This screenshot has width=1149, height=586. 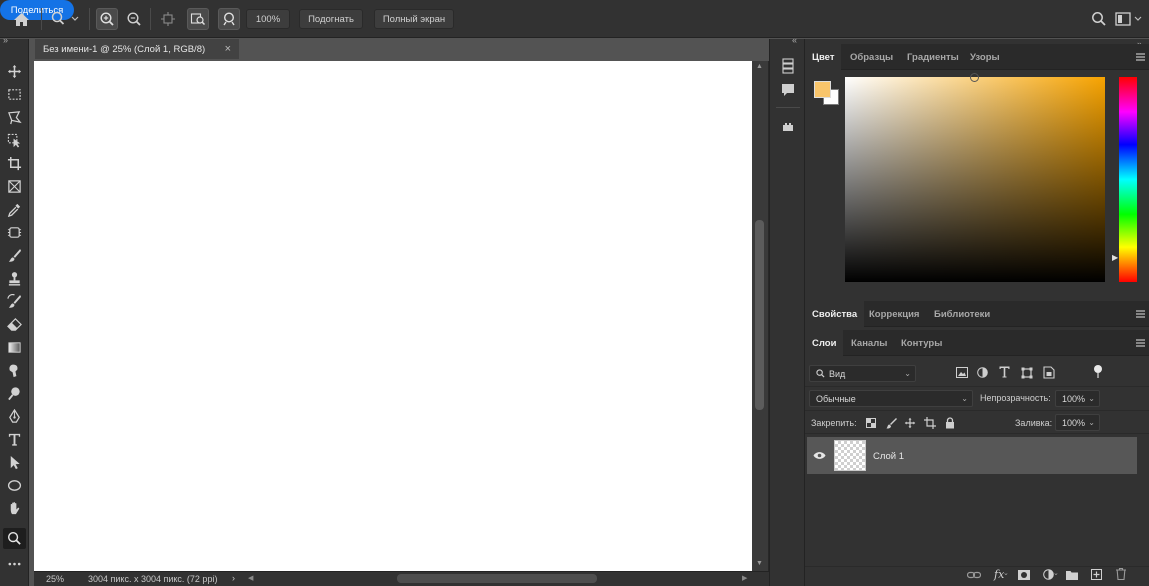 I want to click on tab-layers: Слои, so click(x=824, y=343).